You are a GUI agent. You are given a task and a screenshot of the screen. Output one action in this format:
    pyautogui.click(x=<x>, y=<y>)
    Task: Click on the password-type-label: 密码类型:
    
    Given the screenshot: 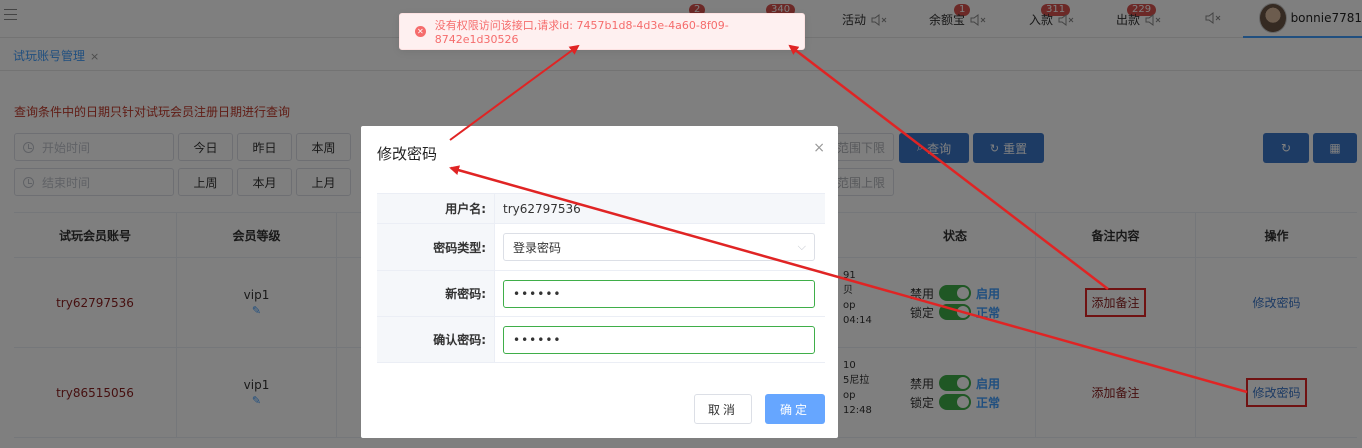 What is the action you would take?
    pyautogui.click(x=436, y=247)
    